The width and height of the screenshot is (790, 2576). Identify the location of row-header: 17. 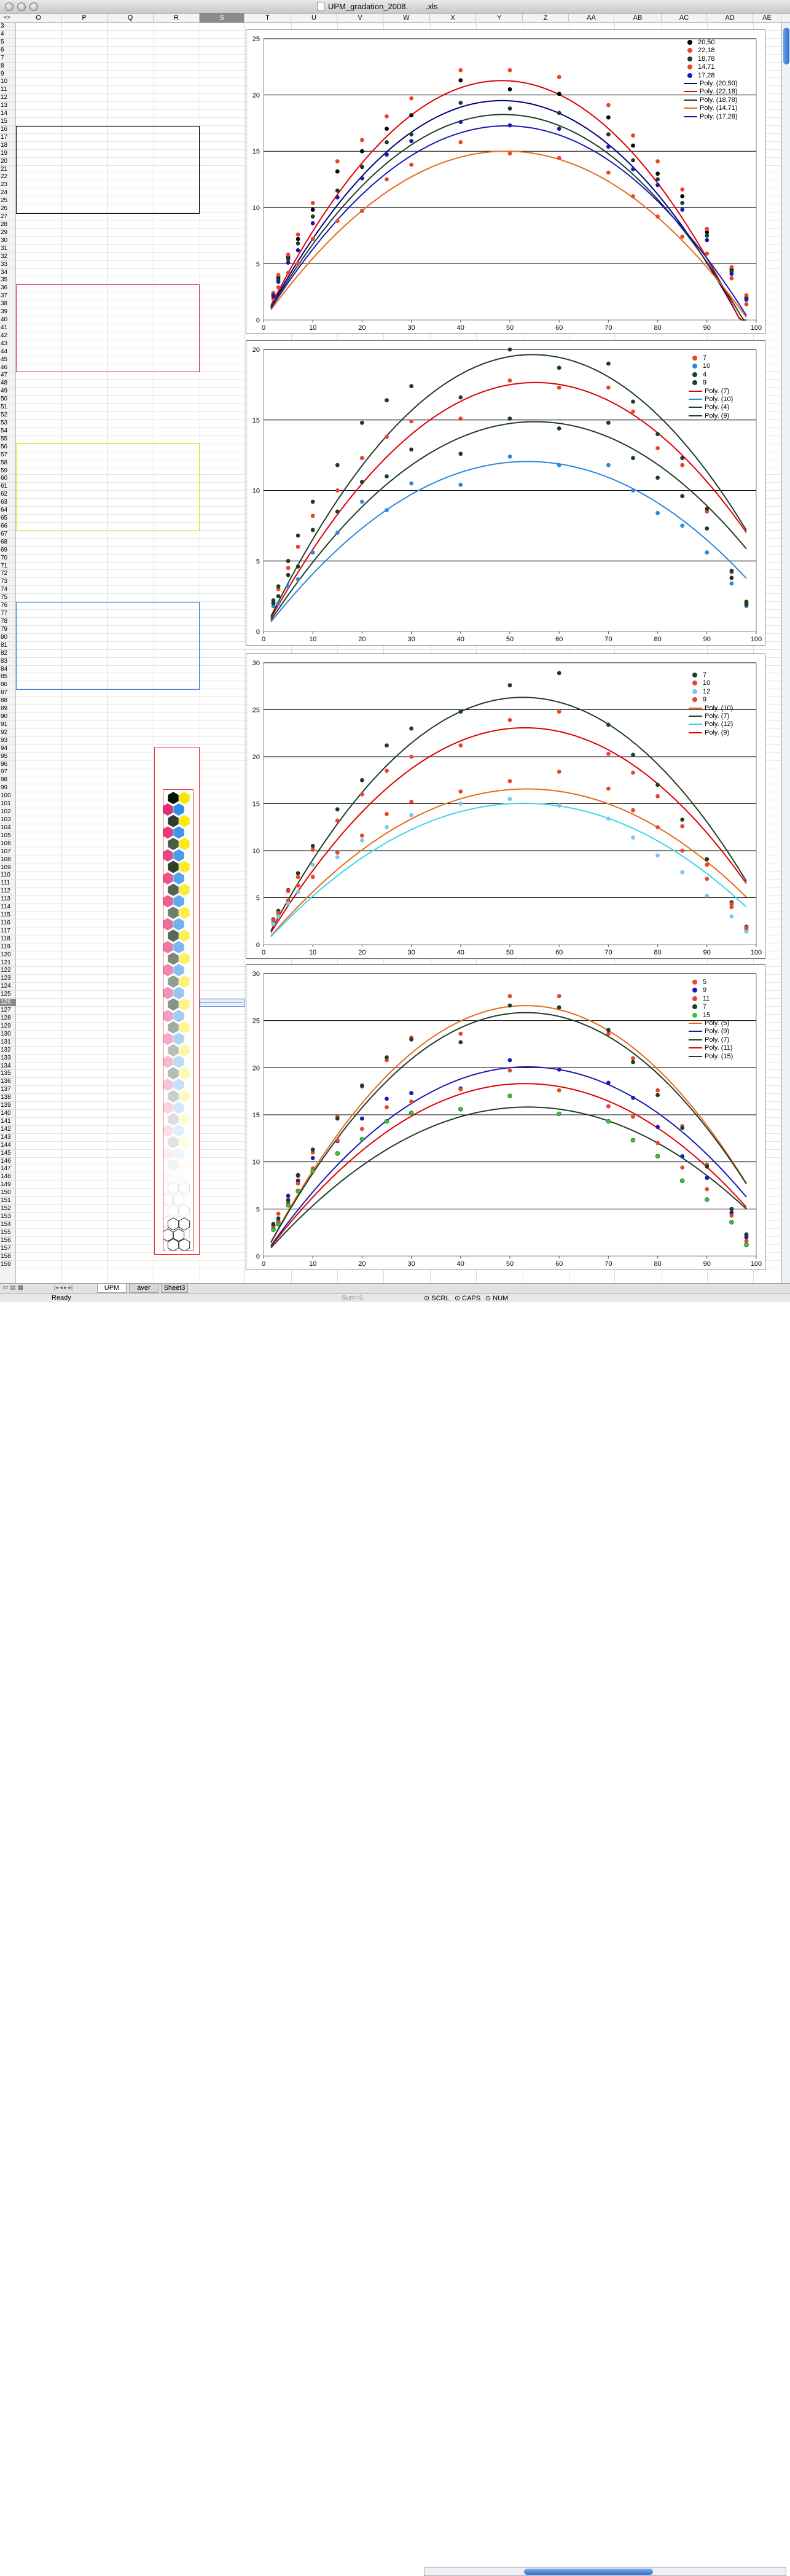
(8, 138).